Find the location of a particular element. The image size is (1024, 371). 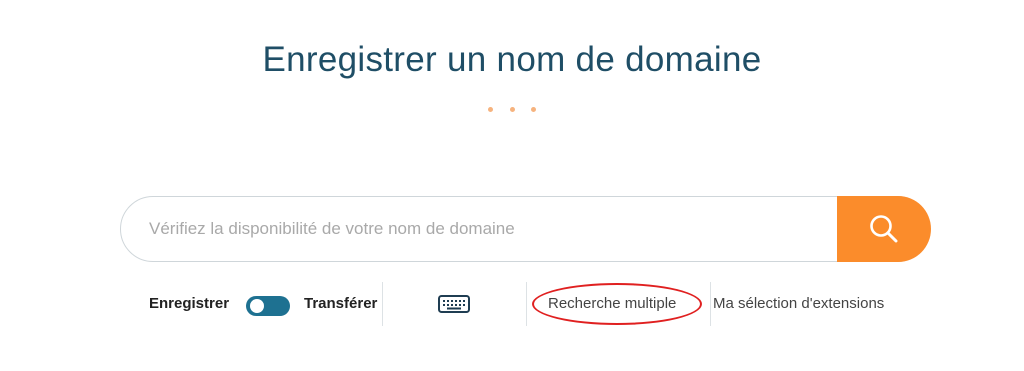

domain-search-bar is located at coordinates (525, 229).